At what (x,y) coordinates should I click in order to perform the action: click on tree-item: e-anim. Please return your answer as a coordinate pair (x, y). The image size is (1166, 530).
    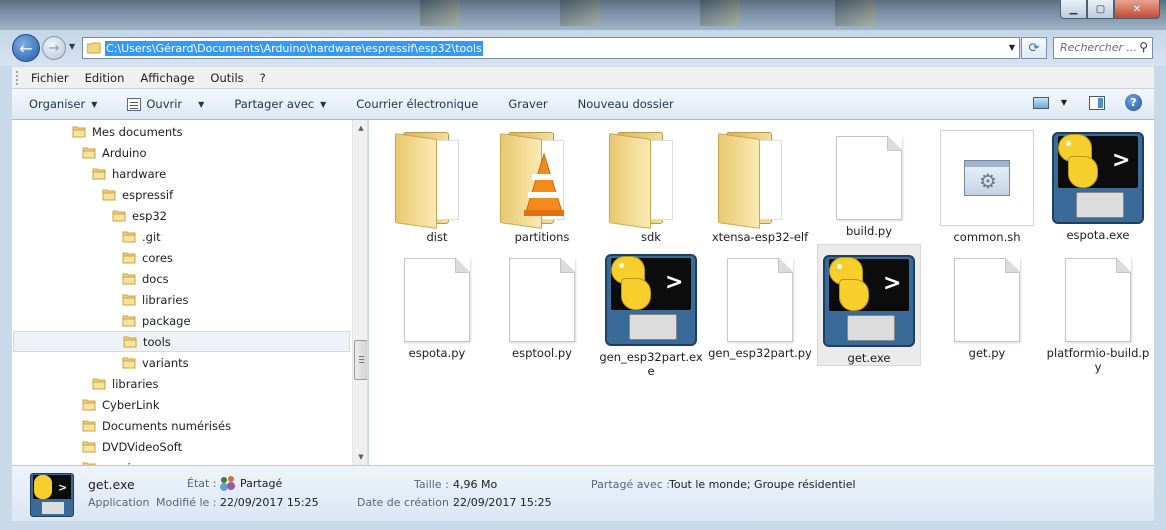
    Looking at the image, I should click on (112, 461).